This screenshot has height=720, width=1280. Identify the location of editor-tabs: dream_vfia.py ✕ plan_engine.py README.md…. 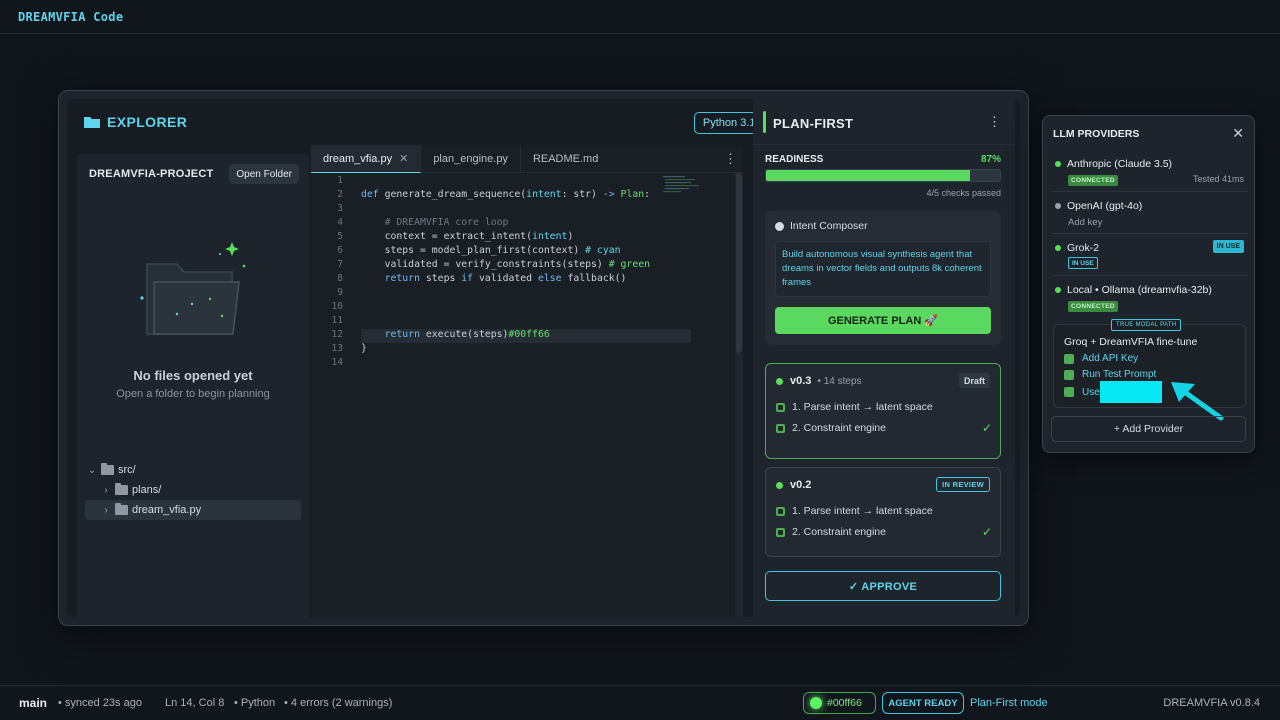
(527, 159).